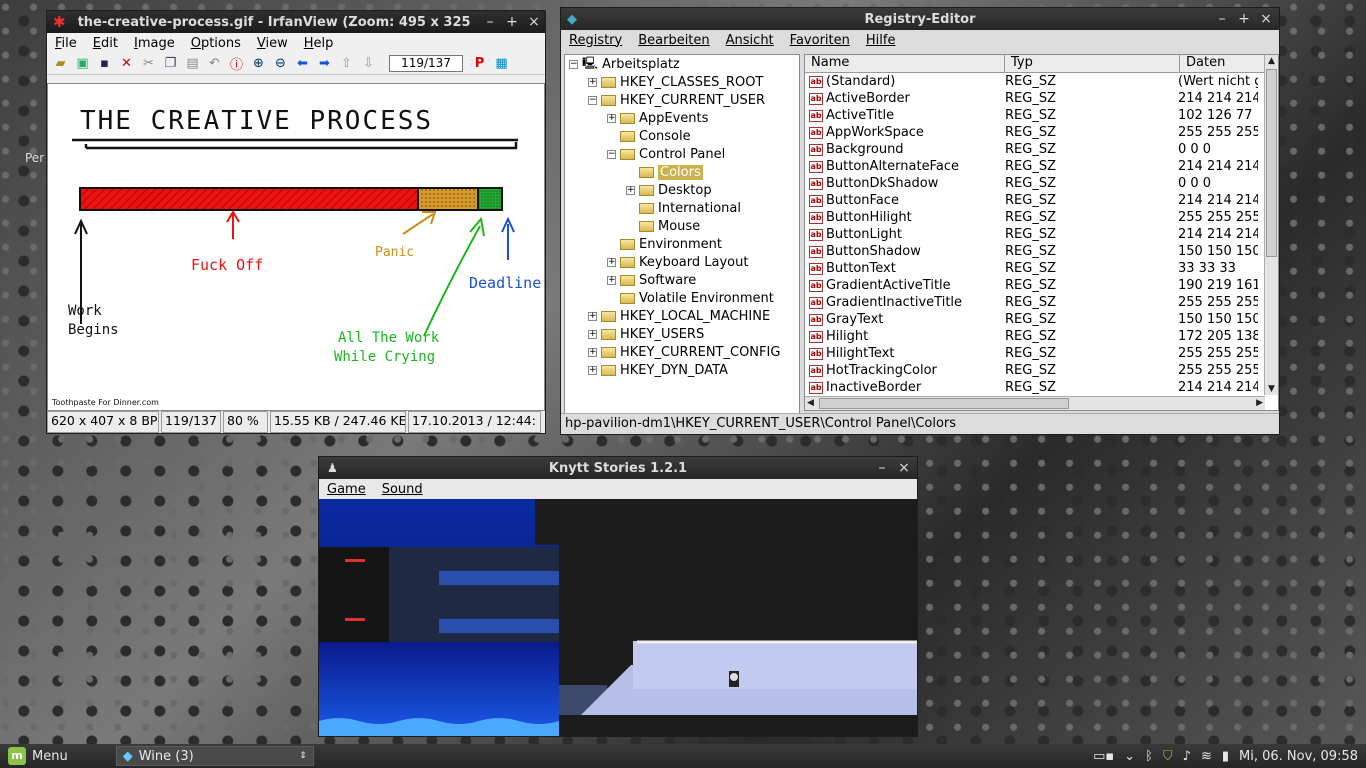  Describe the element at coordinates (682, 226) in the screenshot. I see `tree-node-mouse: Mouse` at that location.